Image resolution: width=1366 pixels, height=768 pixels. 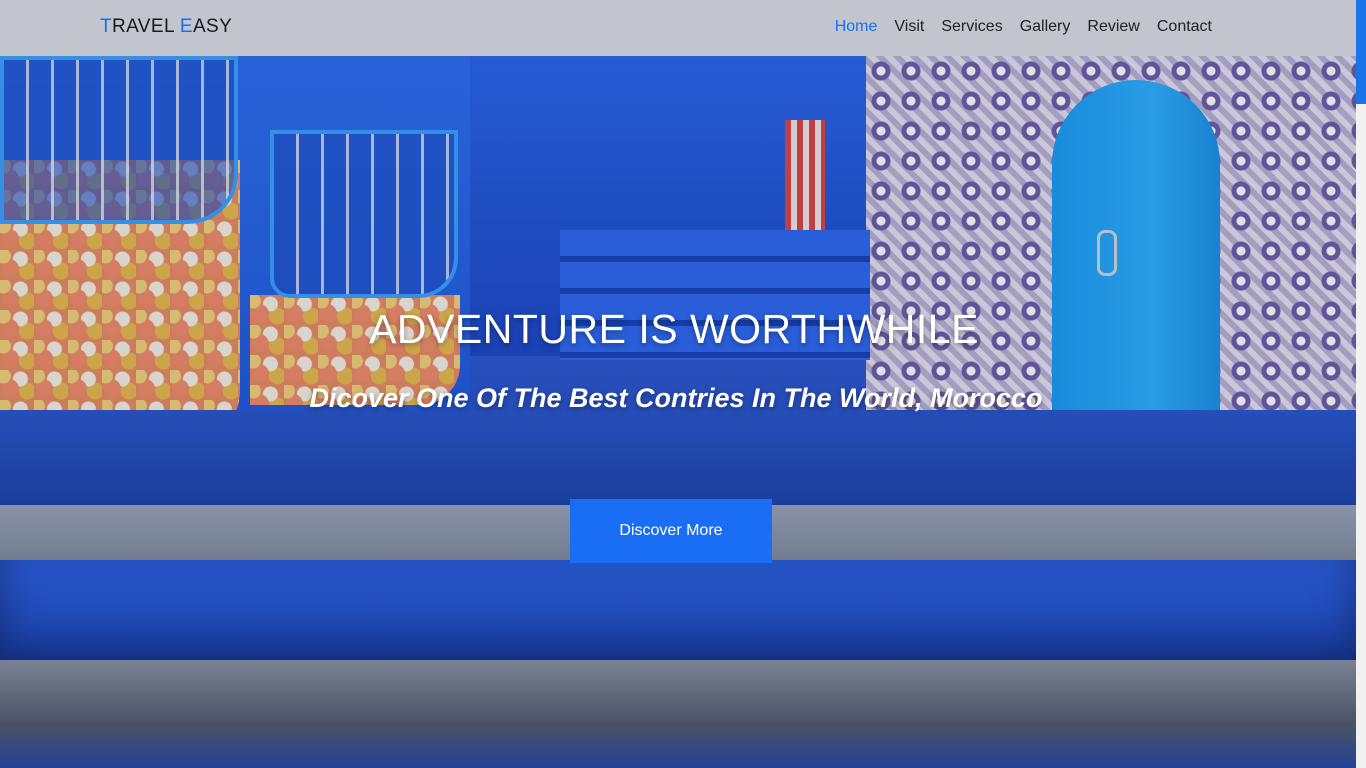 I want to click on logo-letter-t: T, so click(x=106, y=26).